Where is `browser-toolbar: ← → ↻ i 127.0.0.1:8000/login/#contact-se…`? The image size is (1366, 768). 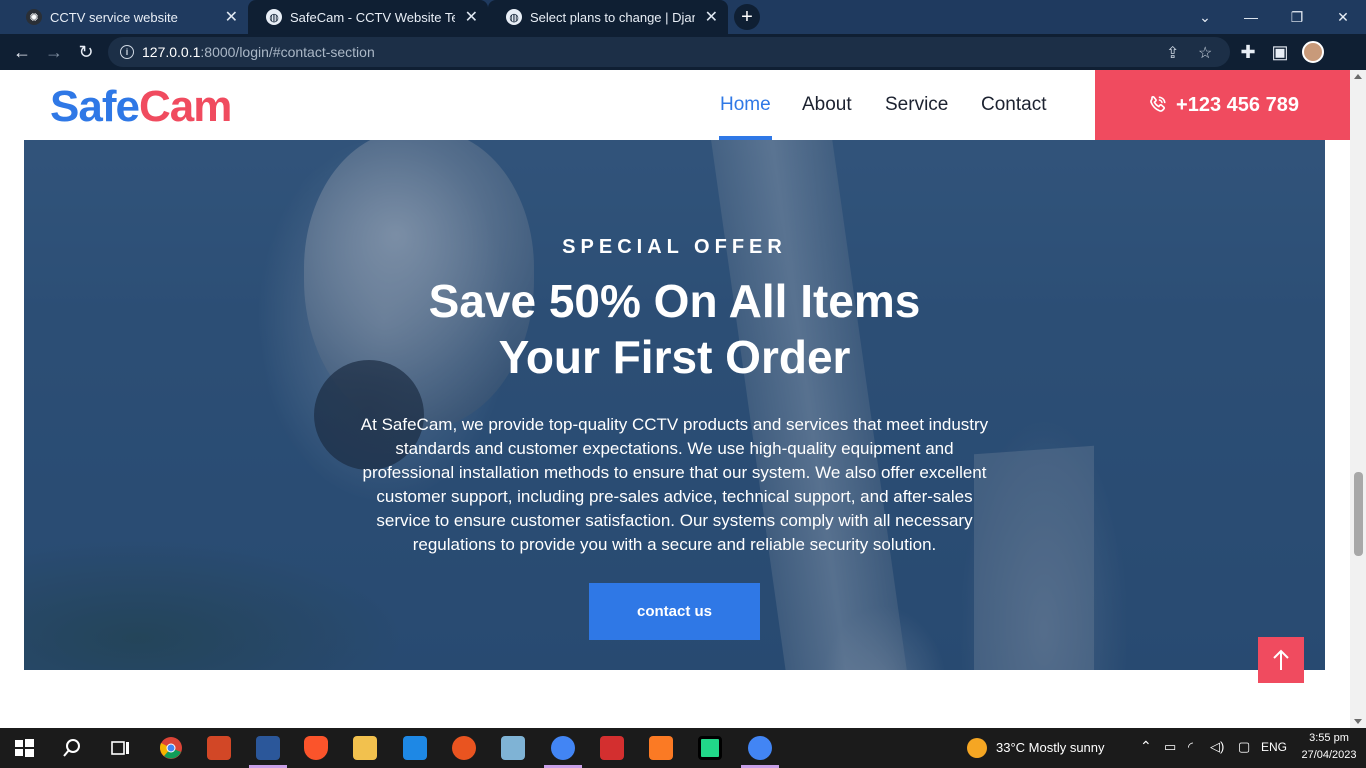 browser-toolbar: ← → ↻ i 127.0.0.1:8000/login/#contact-se… is located at coordinates (683, 52).